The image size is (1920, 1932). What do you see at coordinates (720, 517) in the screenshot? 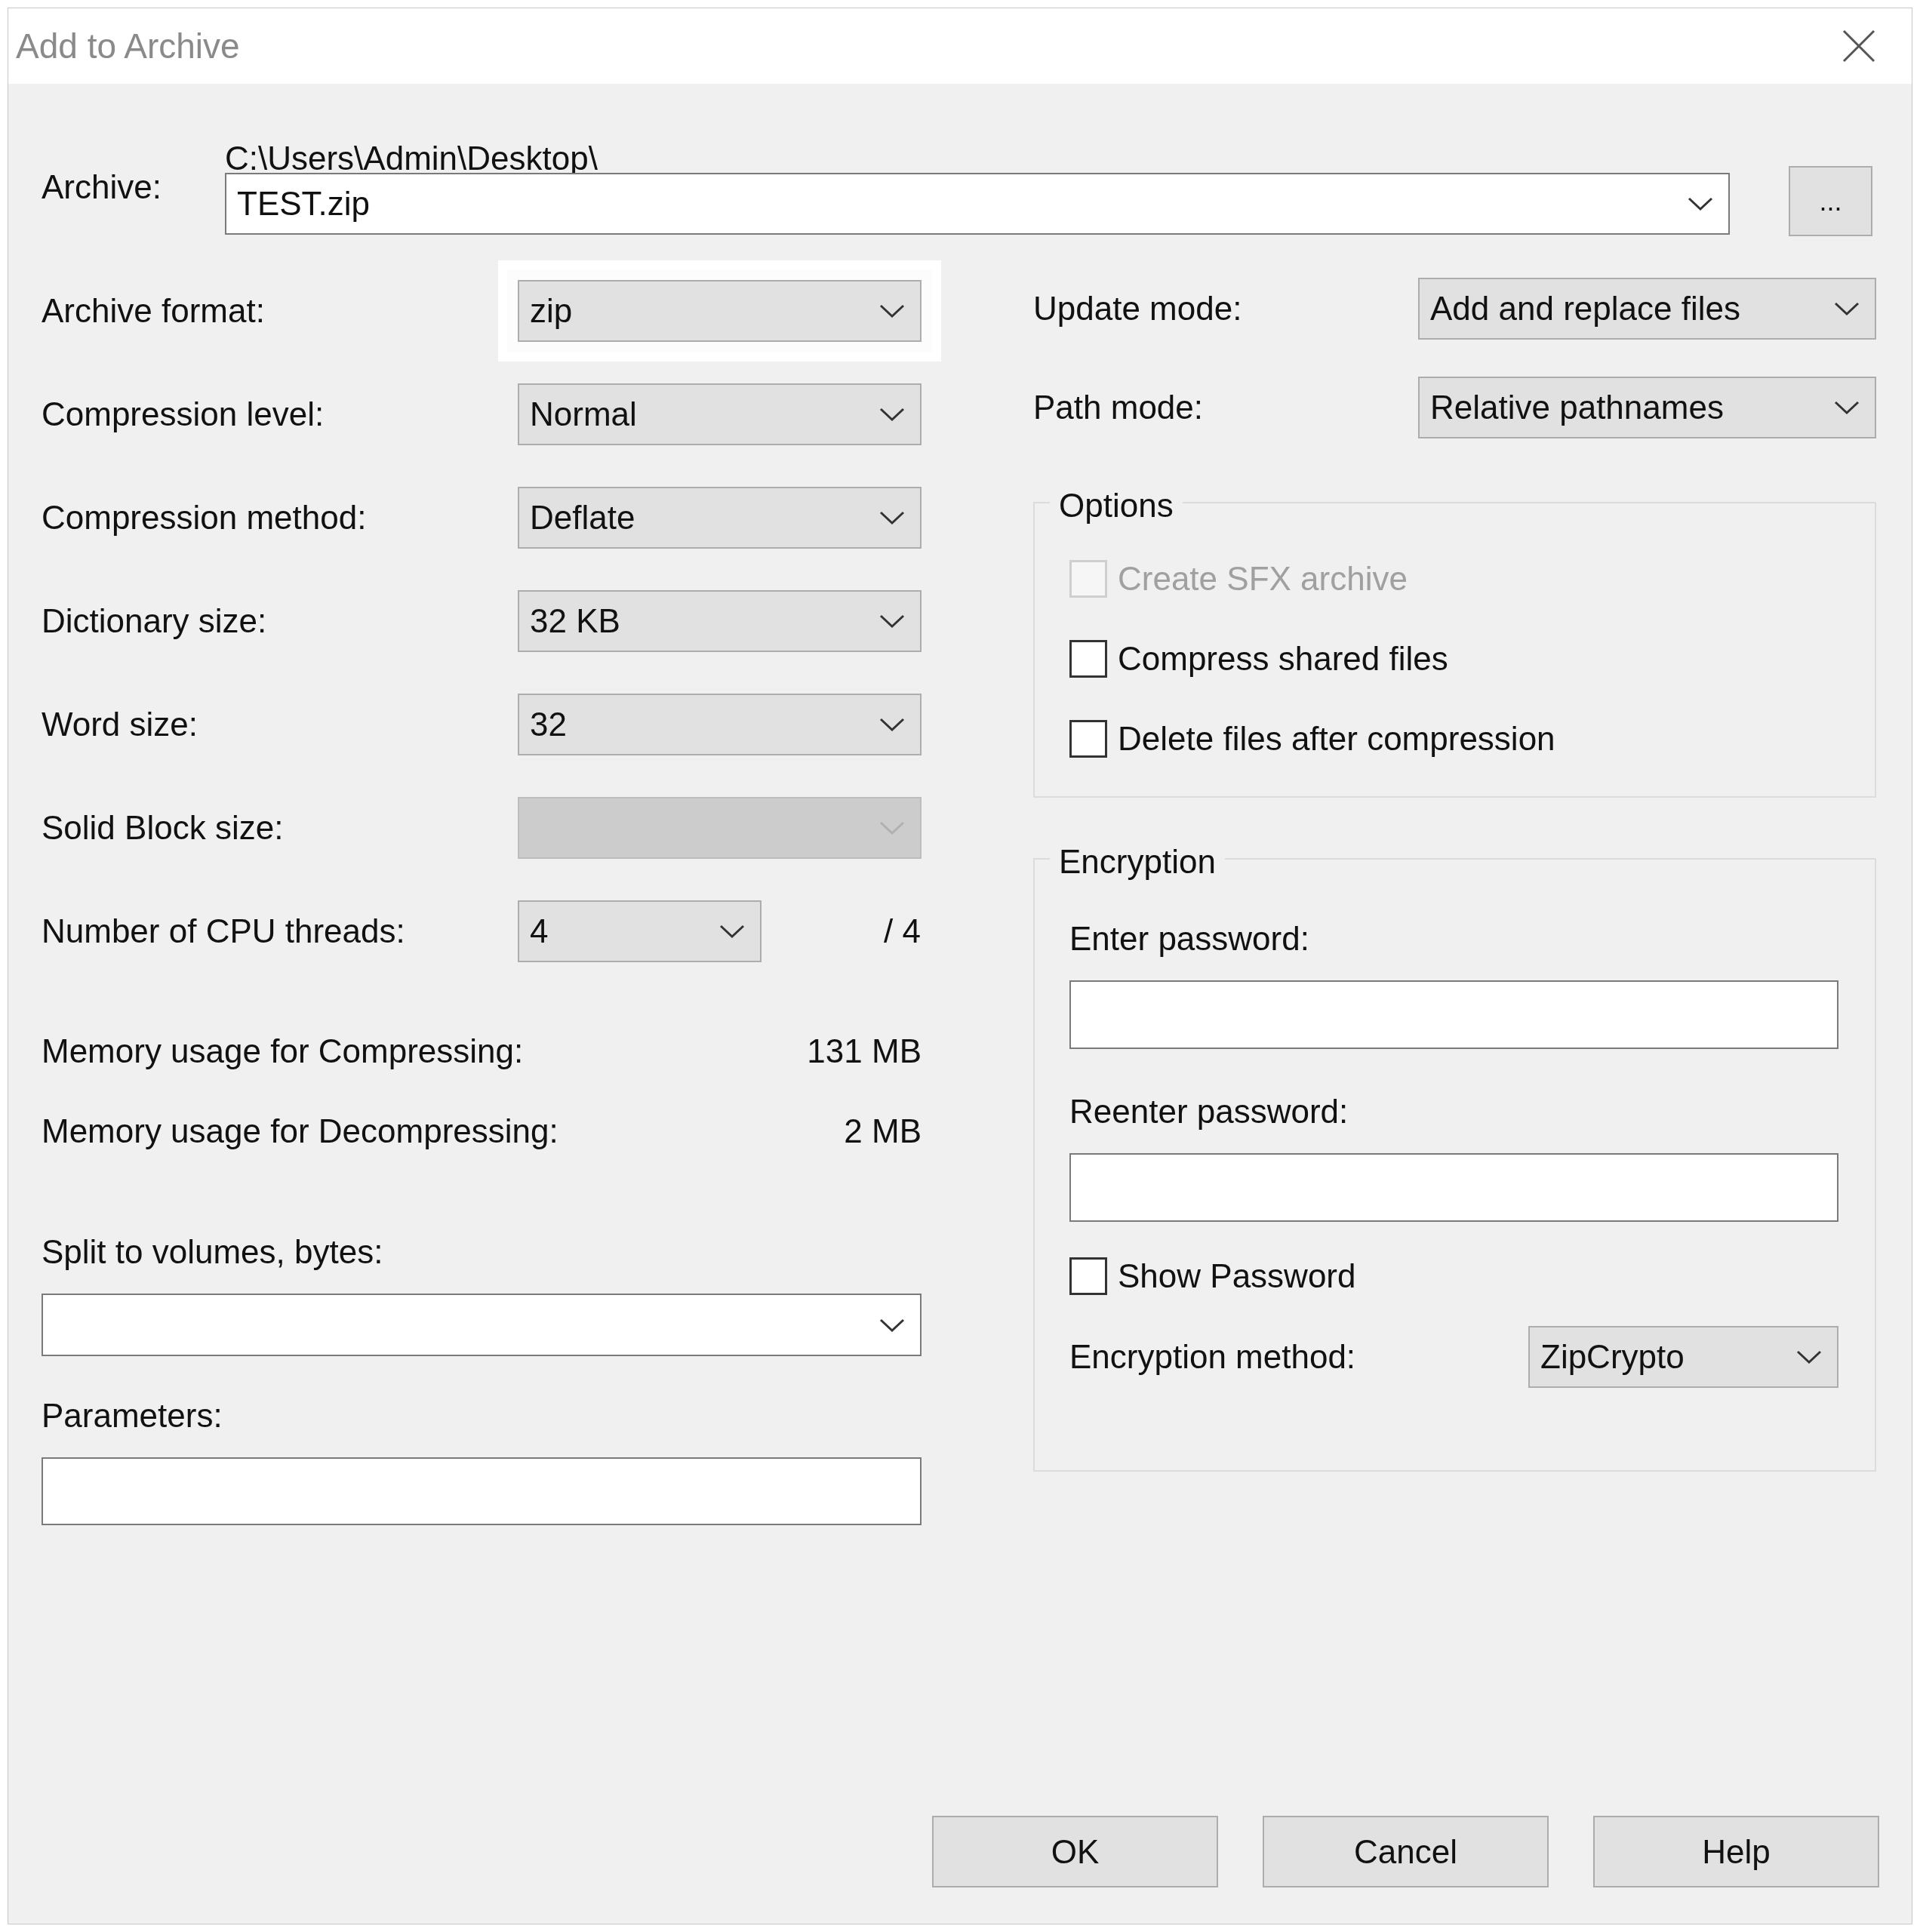
I see `dropdown: Deflate` at bounding box center [720, 517].